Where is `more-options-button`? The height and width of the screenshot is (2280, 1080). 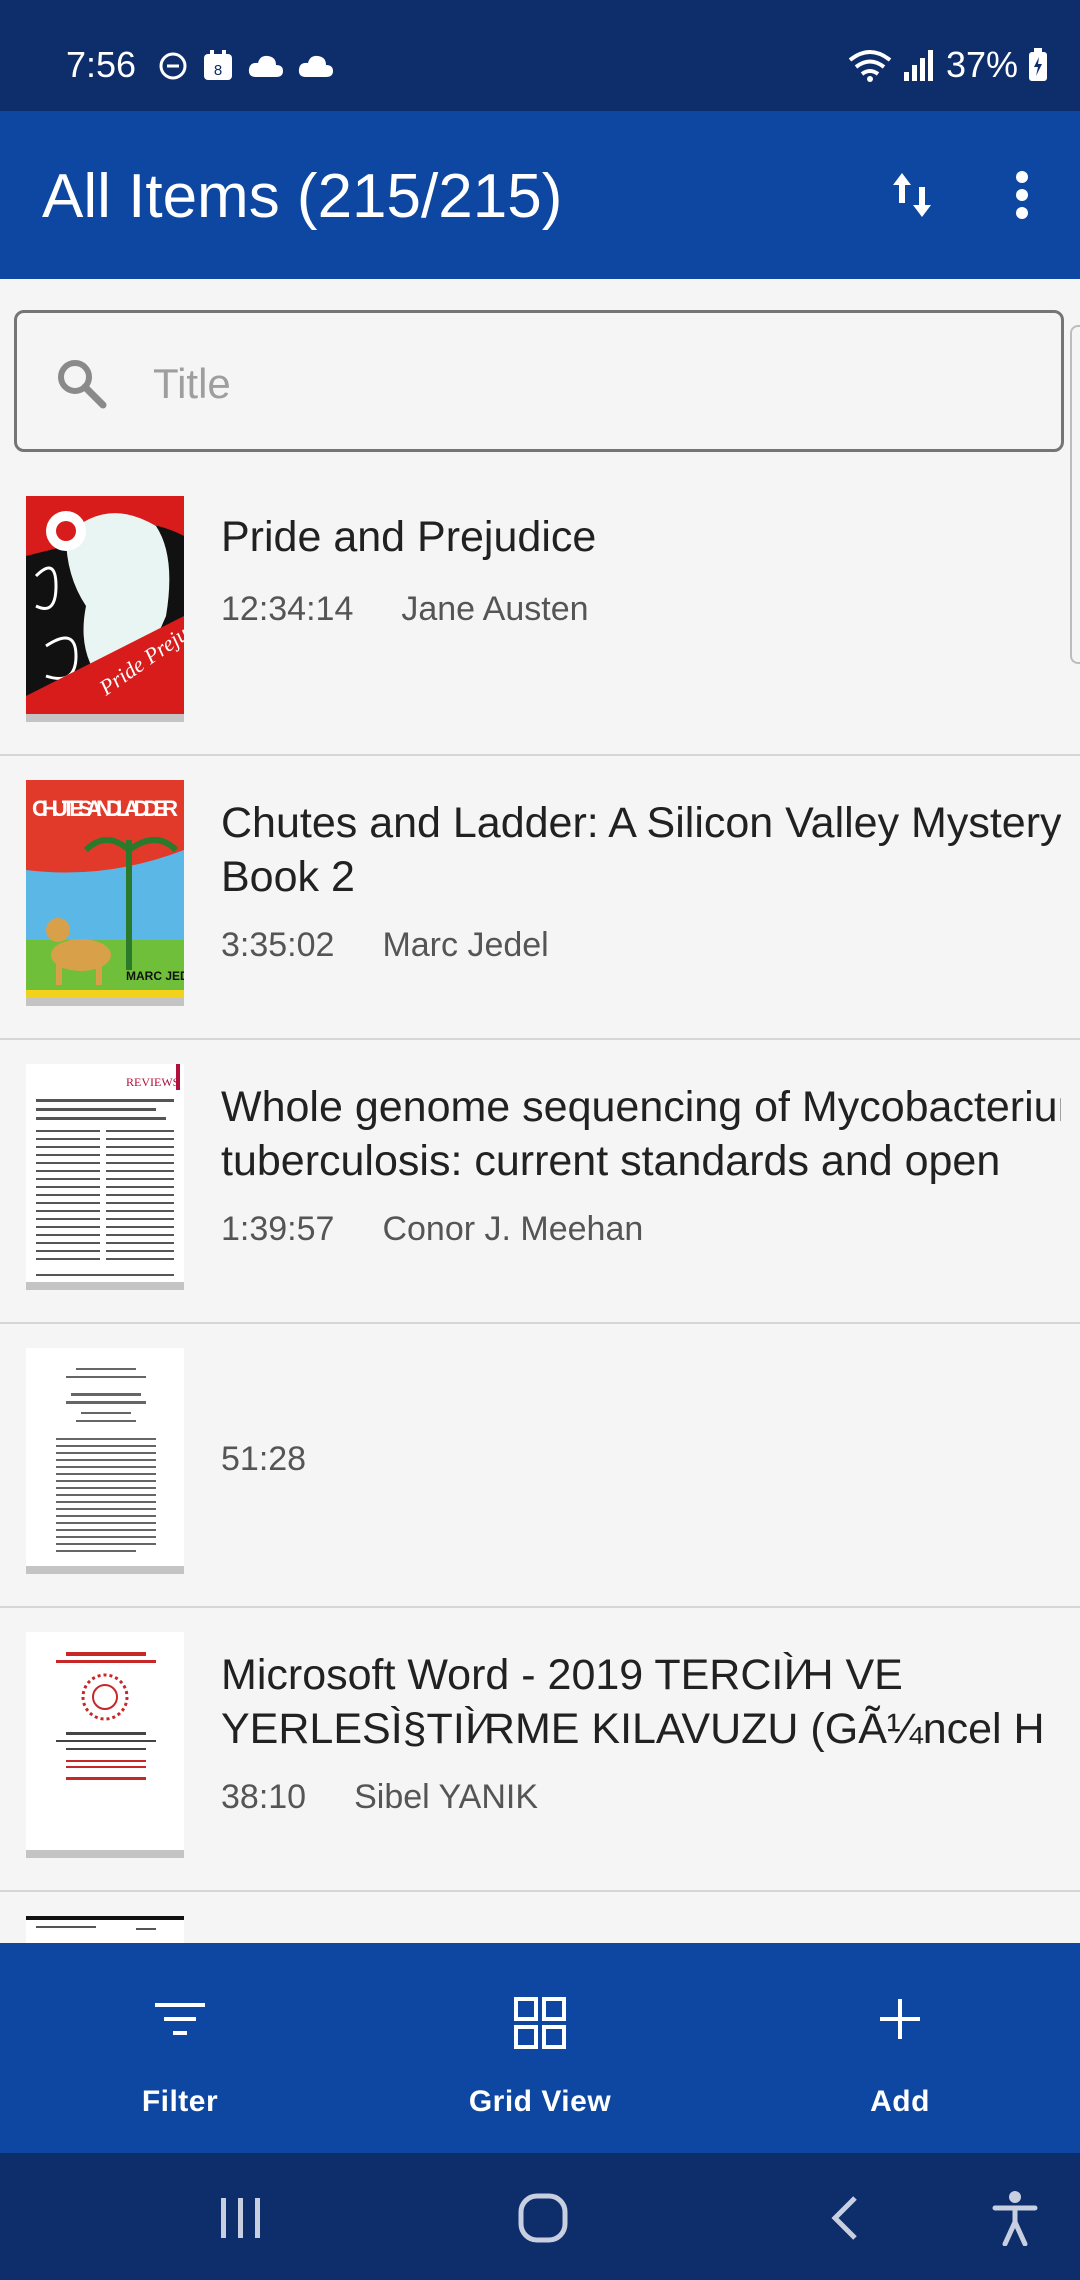 more-options-button is located at coordinates (1022, 195).